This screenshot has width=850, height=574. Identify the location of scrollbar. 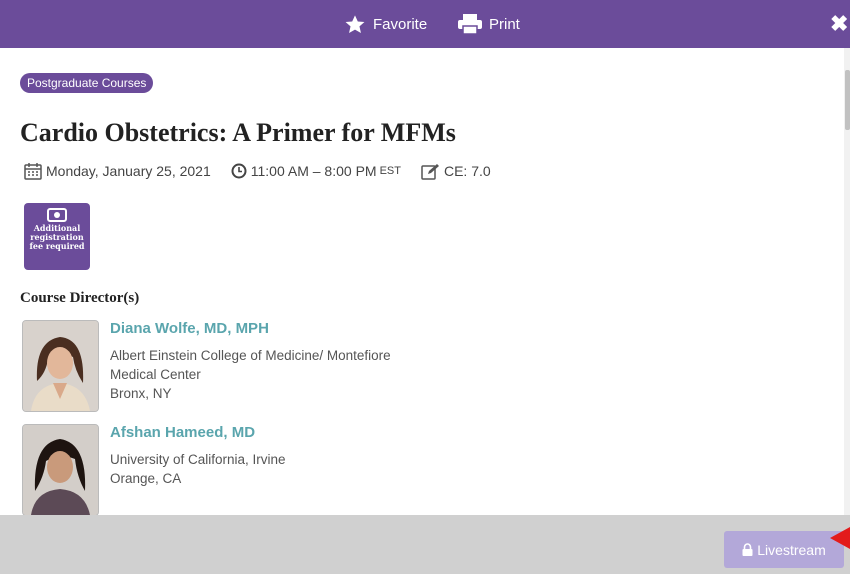
(847, 281).